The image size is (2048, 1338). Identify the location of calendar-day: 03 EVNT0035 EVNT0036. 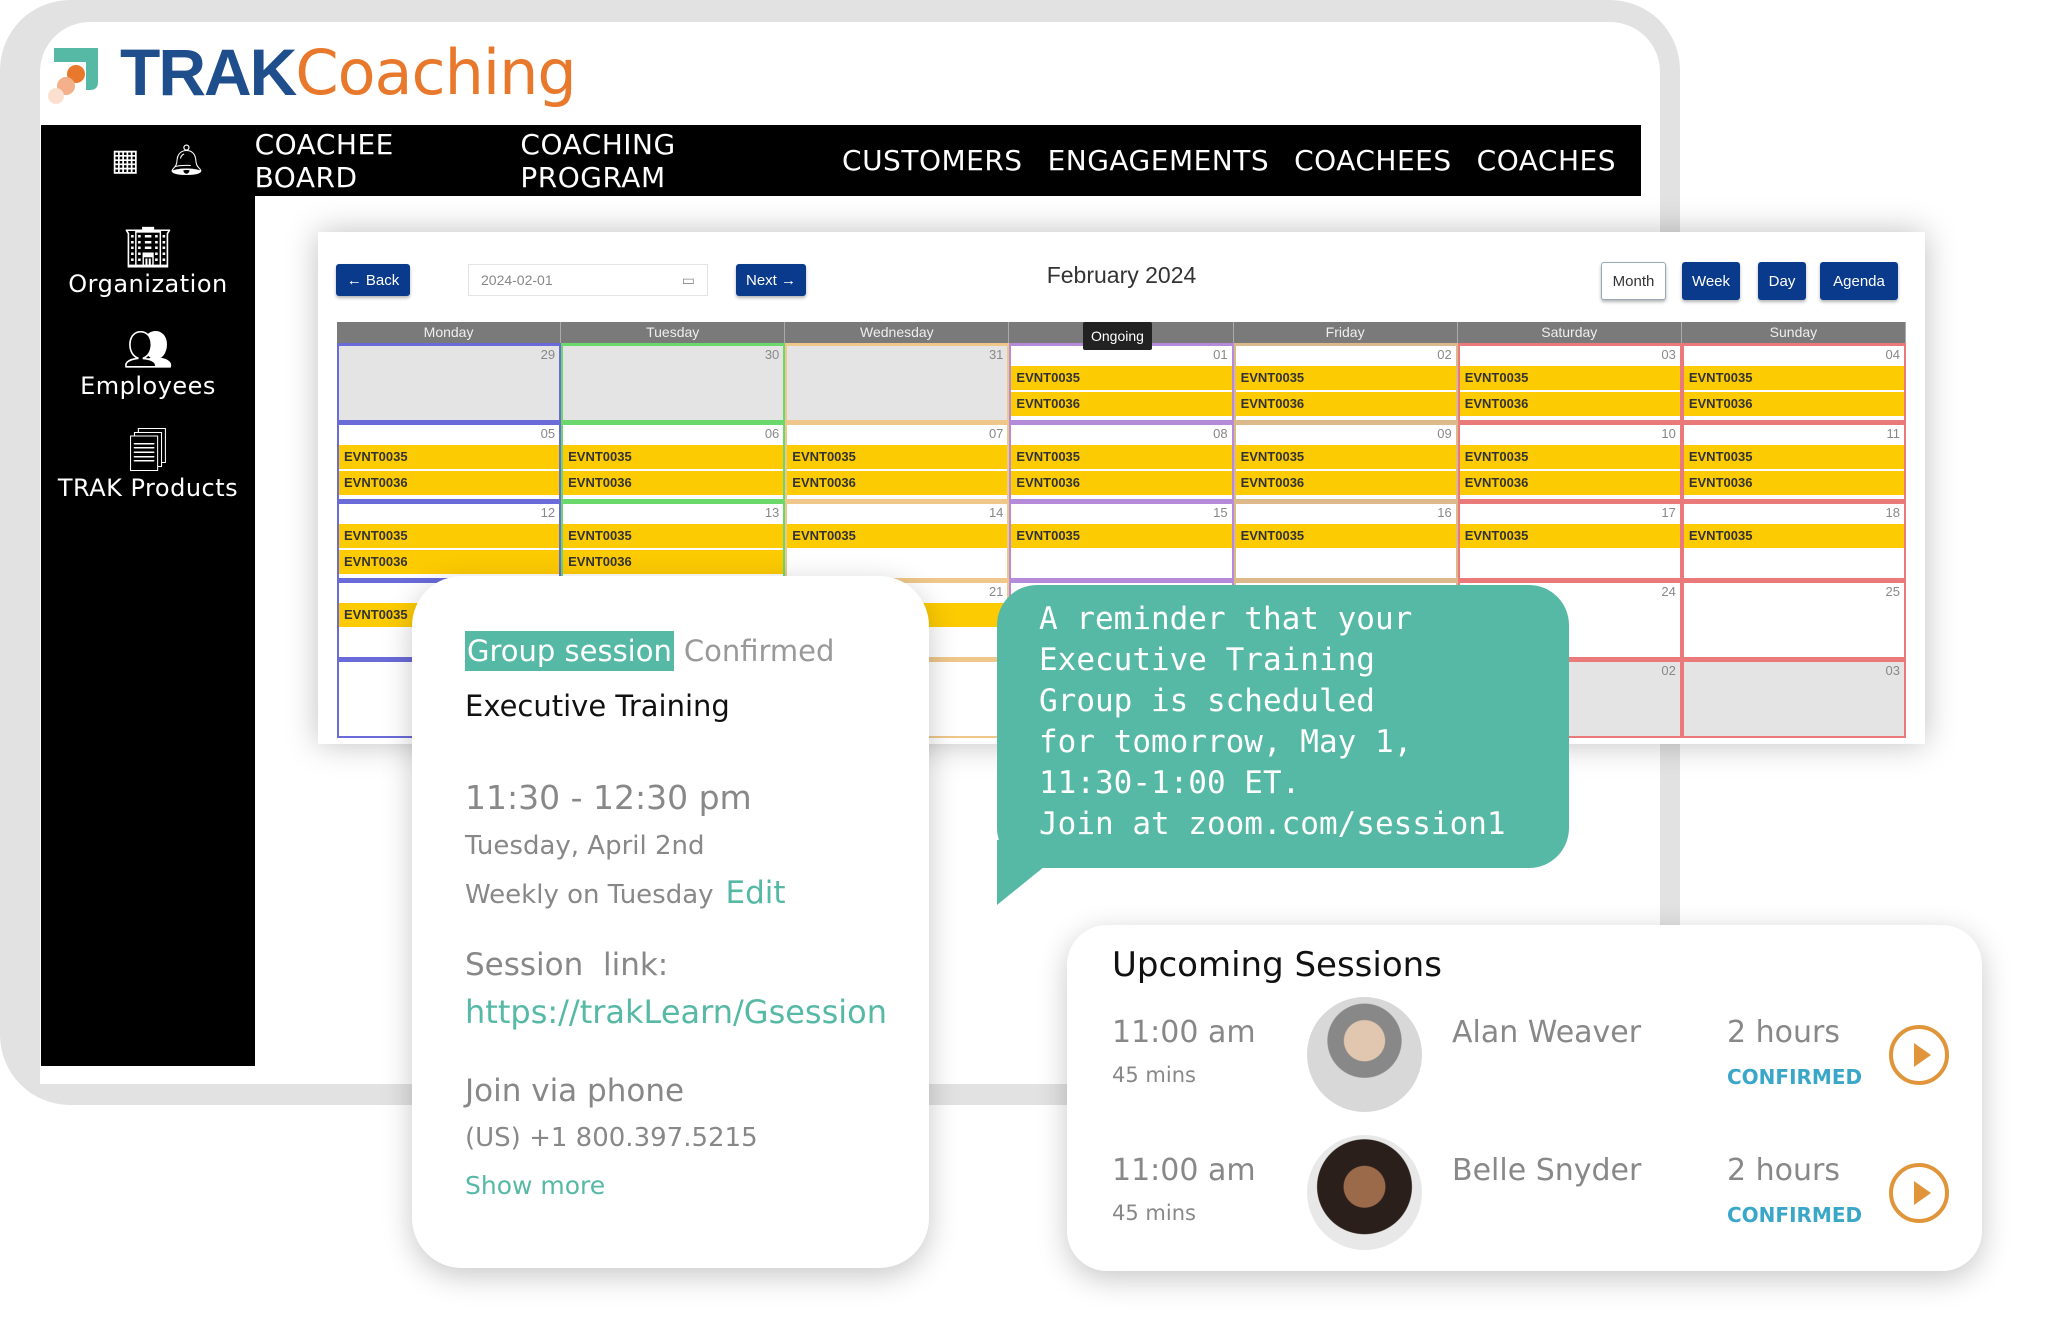
(1569, 382).